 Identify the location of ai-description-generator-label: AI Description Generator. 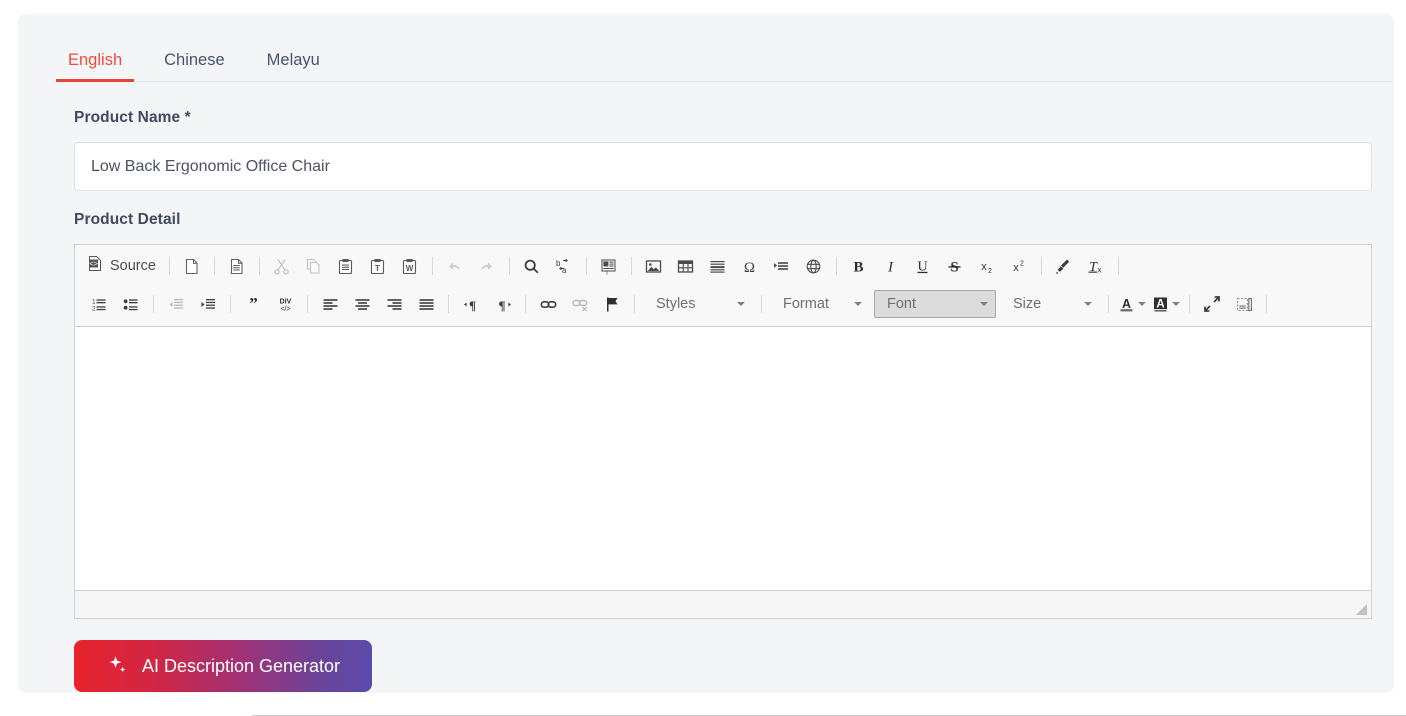
(241, 665).